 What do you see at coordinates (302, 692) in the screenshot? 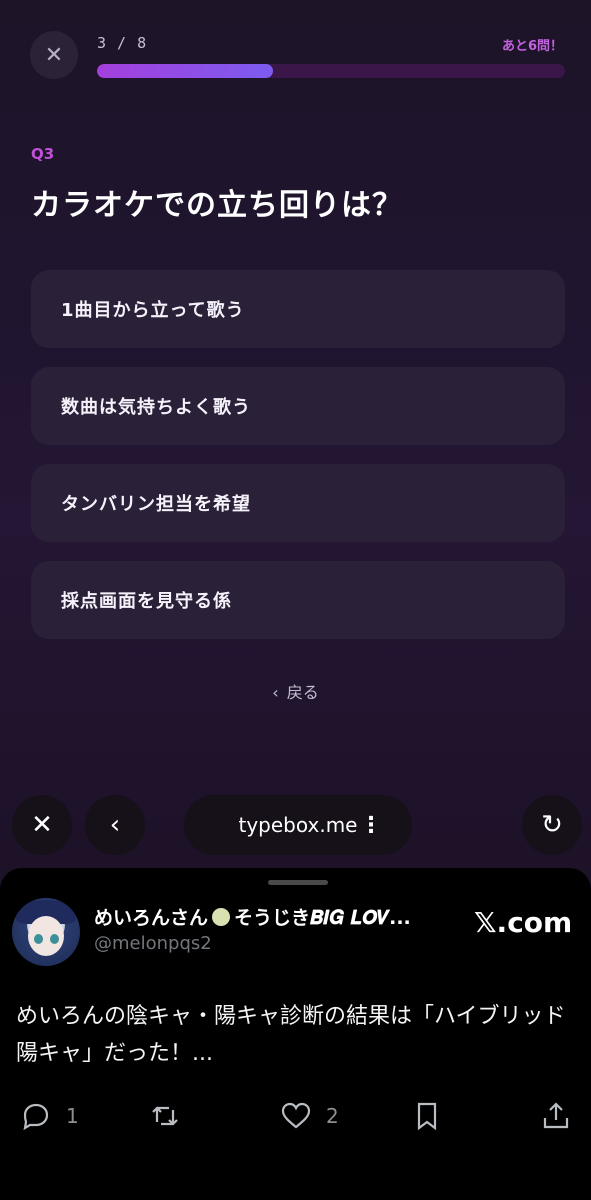
I see `back-label: 戻る` at bounding box center [302, 692].